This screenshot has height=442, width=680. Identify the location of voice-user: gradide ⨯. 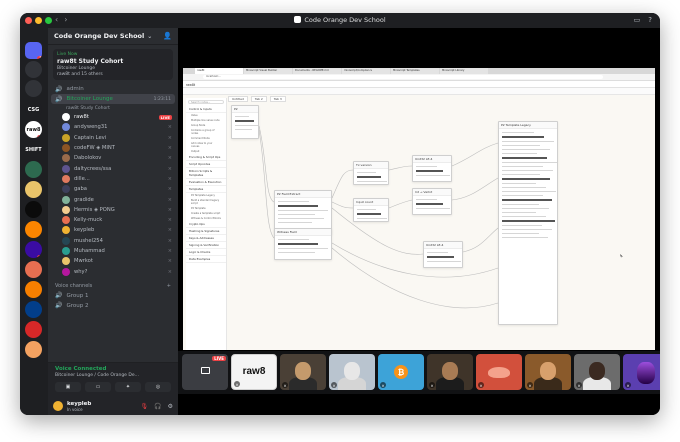
(120, 199).